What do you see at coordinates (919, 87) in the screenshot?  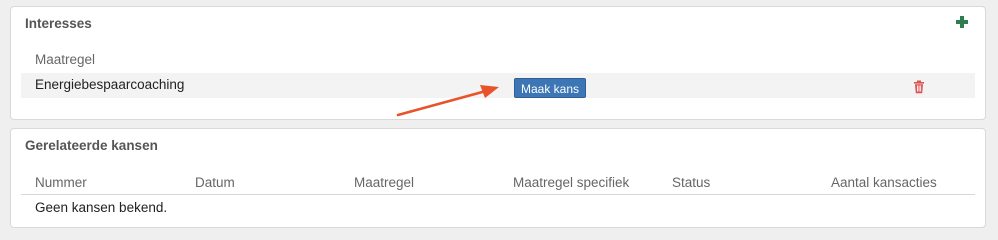 I see `trash-icon` at bounding box center [919, 87].